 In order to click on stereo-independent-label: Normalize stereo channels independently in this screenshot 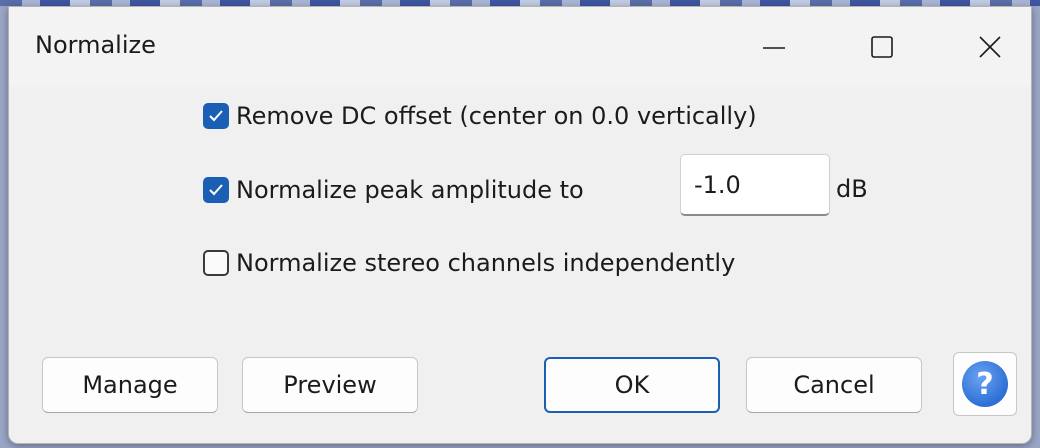, I will do `click(486, 263)`.